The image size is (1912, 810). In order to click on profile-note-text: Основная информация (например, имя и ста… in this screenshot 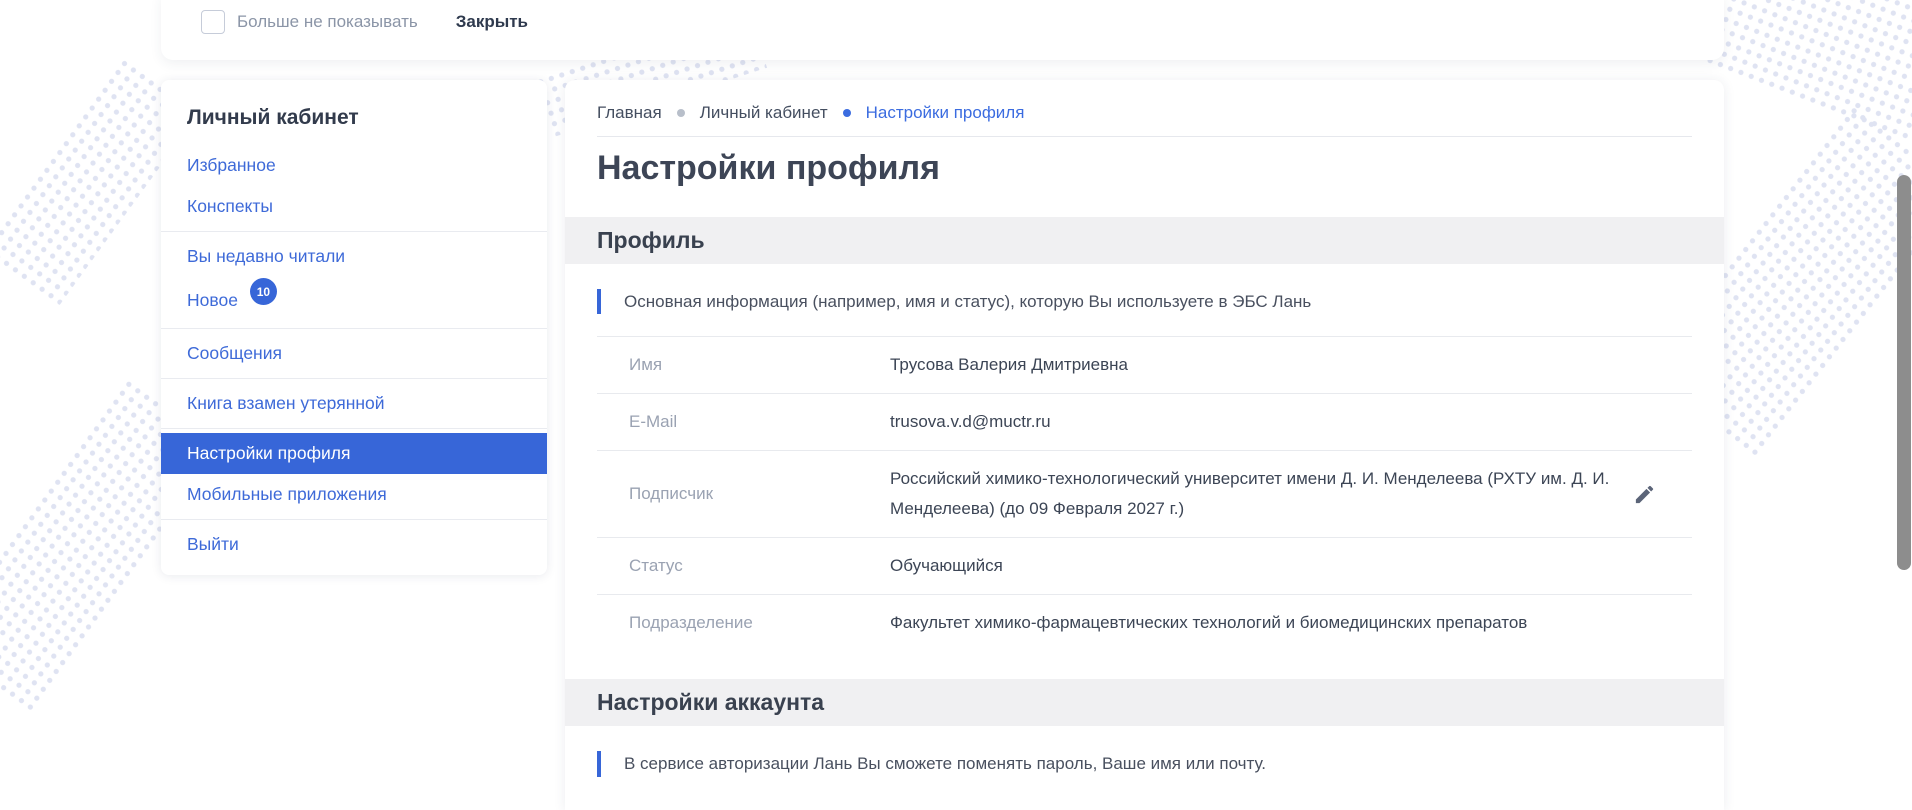, I will do `click(968, 301)`.